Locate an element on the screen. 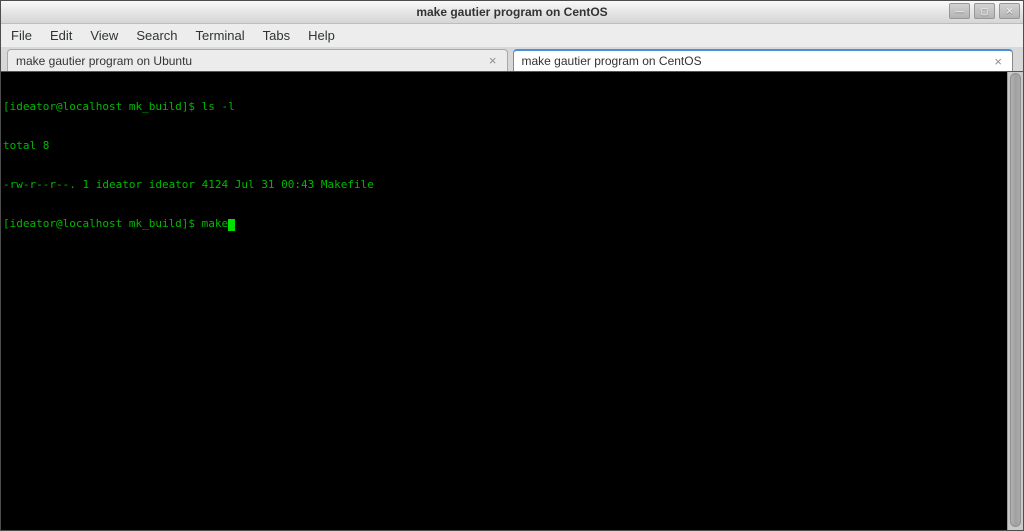 The width and height of the screenshot is (1024, 531). maximize-button: ▢ is located at coordinates (984, 11).